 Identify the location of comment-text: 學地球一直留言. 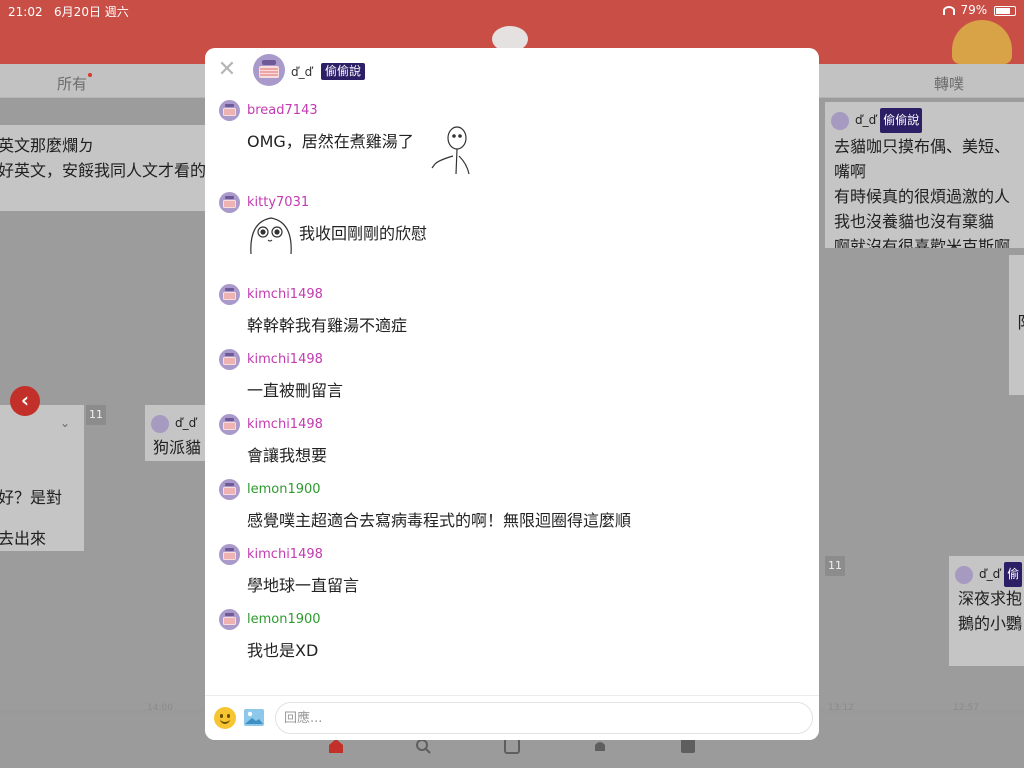
(303, 585).